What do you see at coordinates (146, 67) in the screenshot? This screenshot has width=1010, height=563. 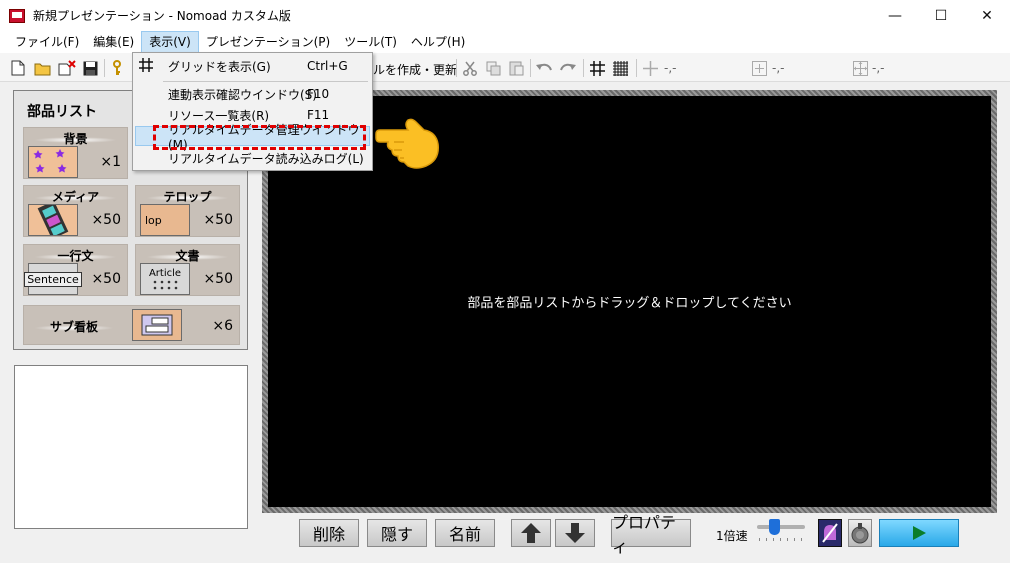 I see `grid-icon` at bounding box center [146, 67].